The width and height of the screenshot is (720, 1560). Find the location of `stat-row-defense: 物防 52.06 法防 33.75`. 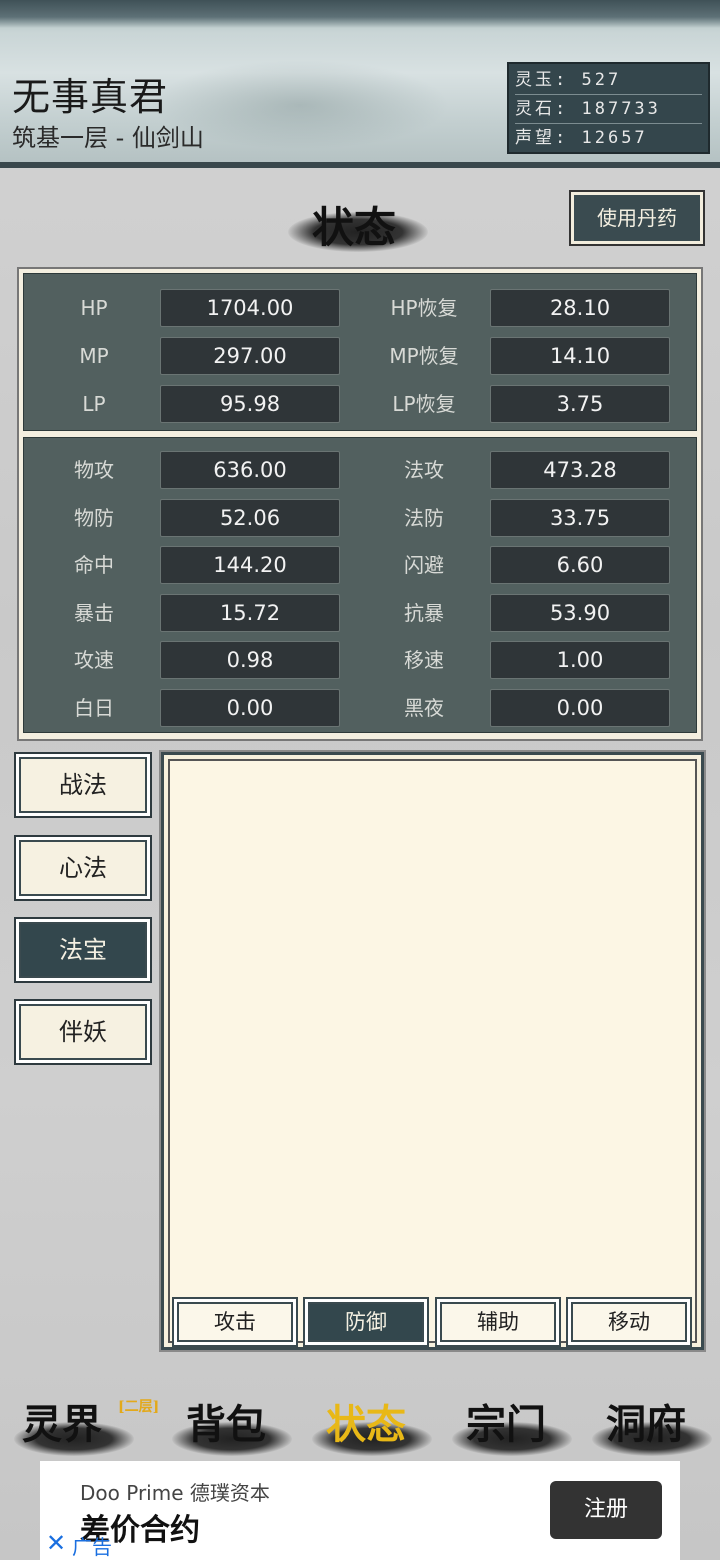

stat-row-defense: 物防 52.06 法防 33.75 is located at coordinates (360, 518).